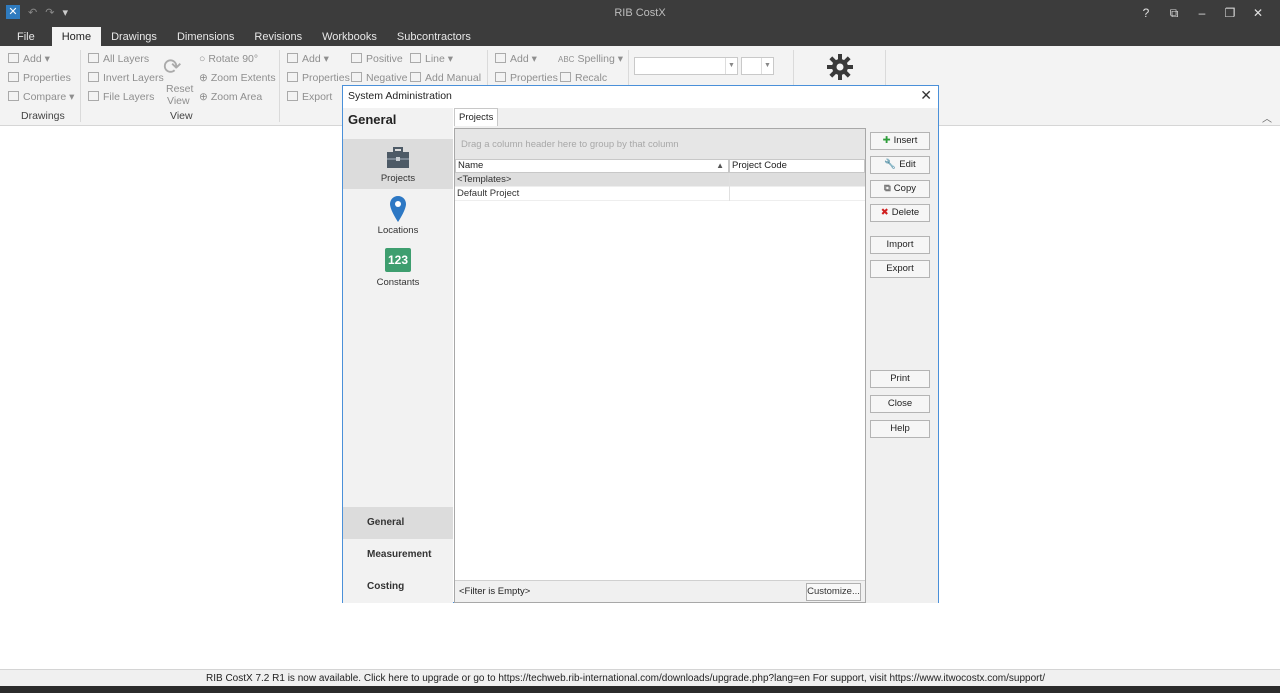 This screenshot has width=1280, height=693. I want to click on workbook-properties-button: Properties, so click(526, 78).